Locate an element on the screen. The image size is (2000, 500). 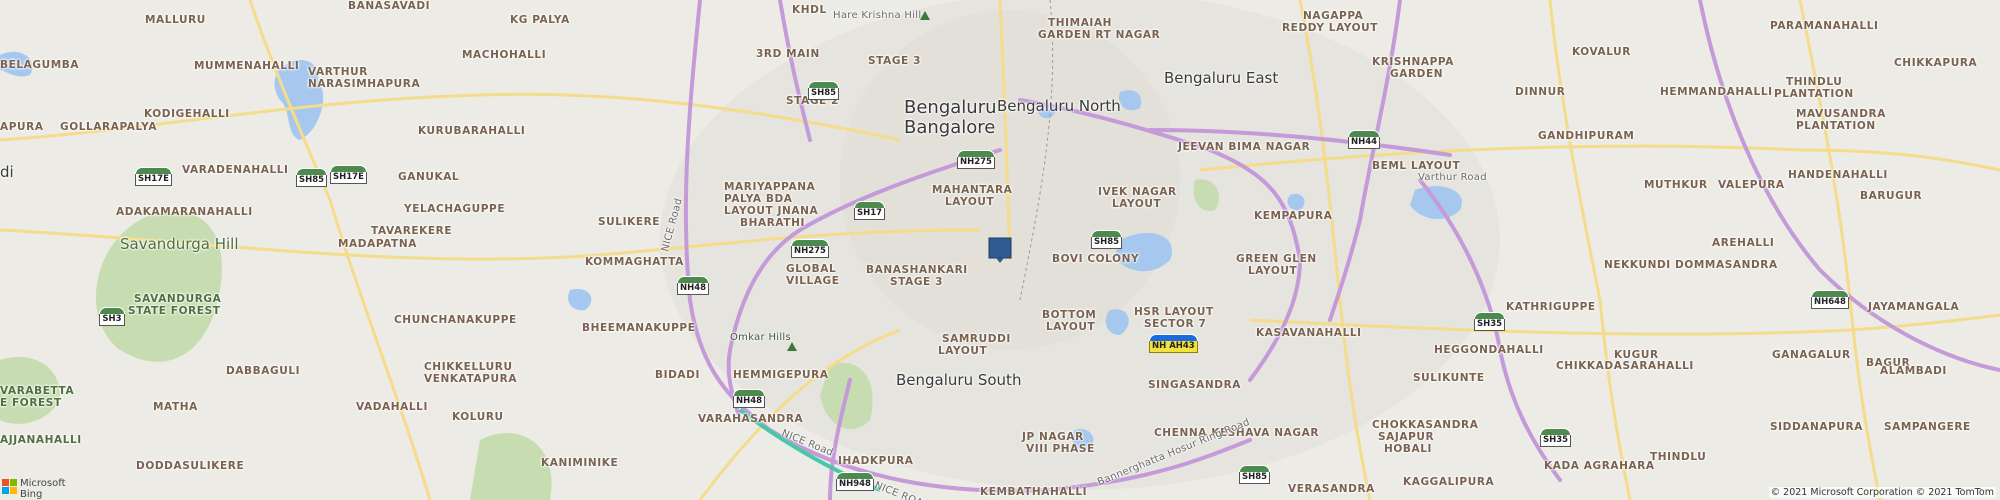
place-label: TAVAREKERE is located at coordinates (412, 231).